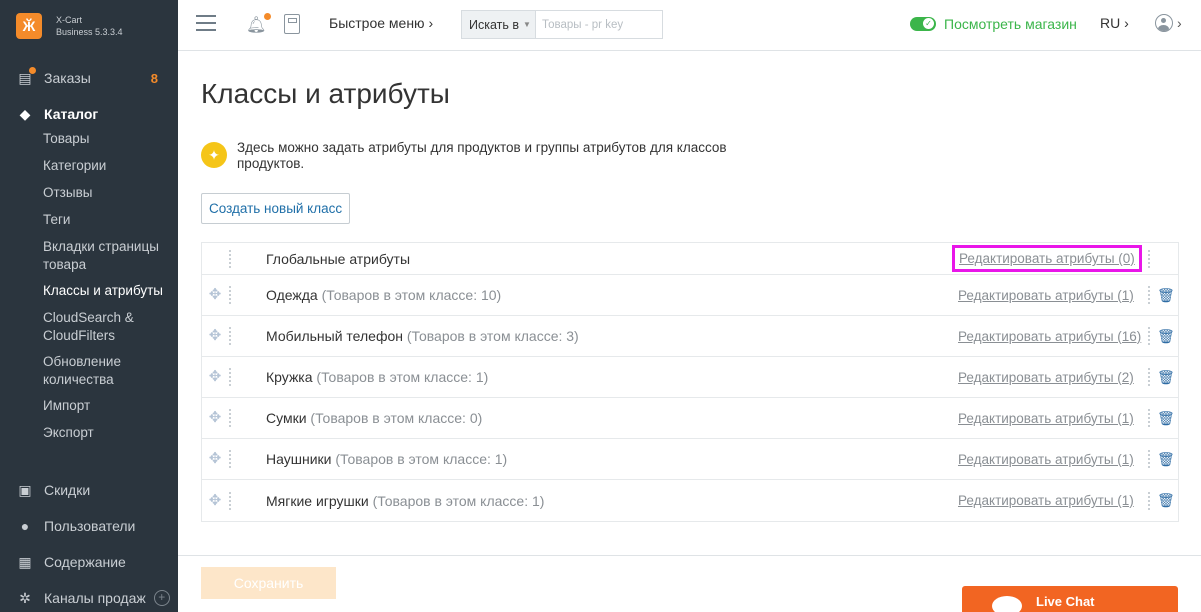 The image size is (1201, 612). I want to click on content-icon: ▦, so click(25, 561).